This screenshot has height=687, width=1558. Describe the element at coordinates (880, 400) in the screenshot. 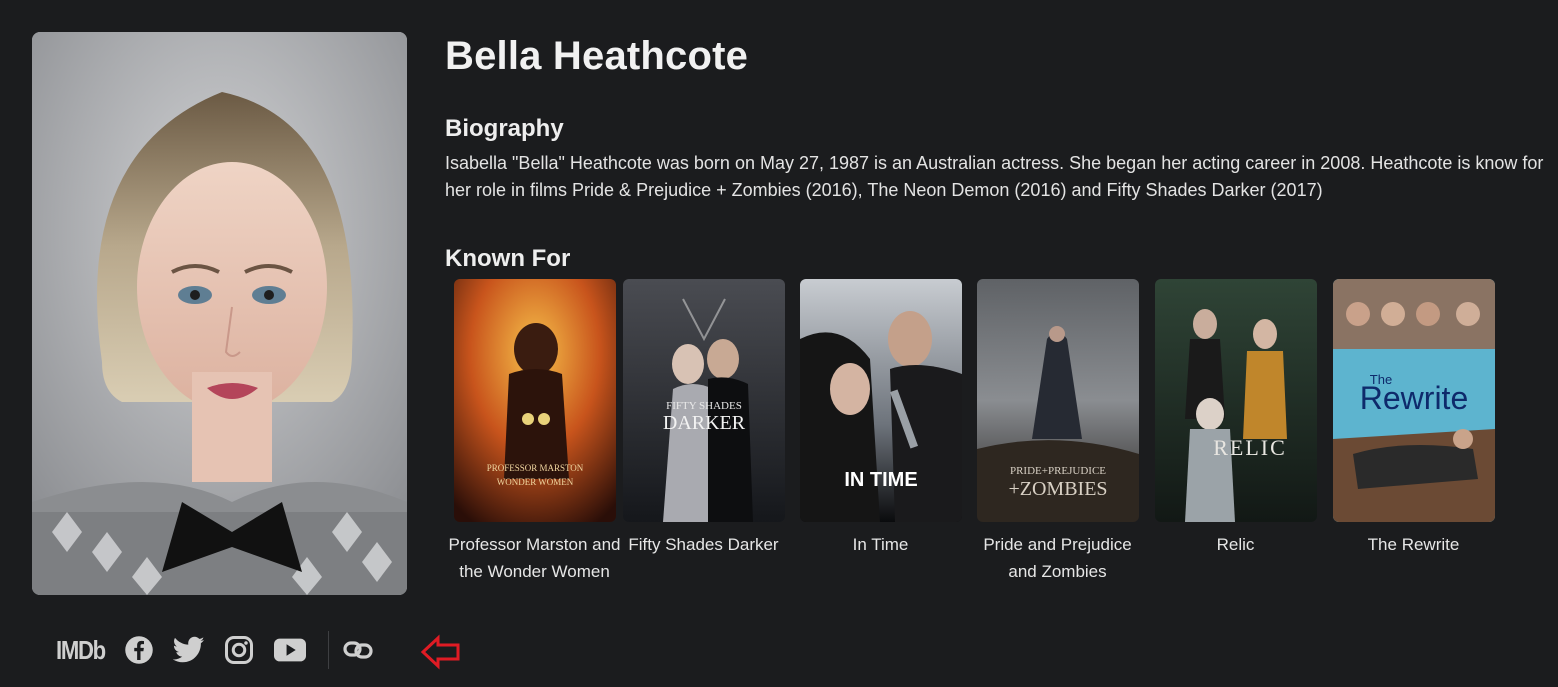

I see `movie-poster: IN TIME` at that location.